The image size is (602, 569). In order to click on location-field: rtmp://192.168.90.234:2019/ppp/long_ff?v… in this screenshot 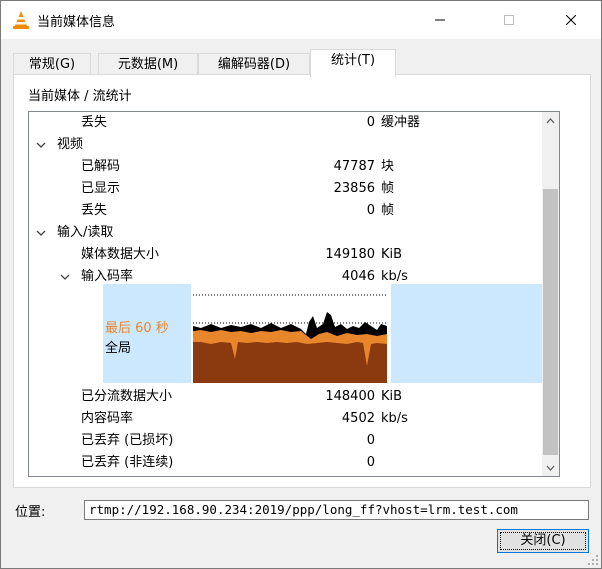, I will do `click(336, 510)`.